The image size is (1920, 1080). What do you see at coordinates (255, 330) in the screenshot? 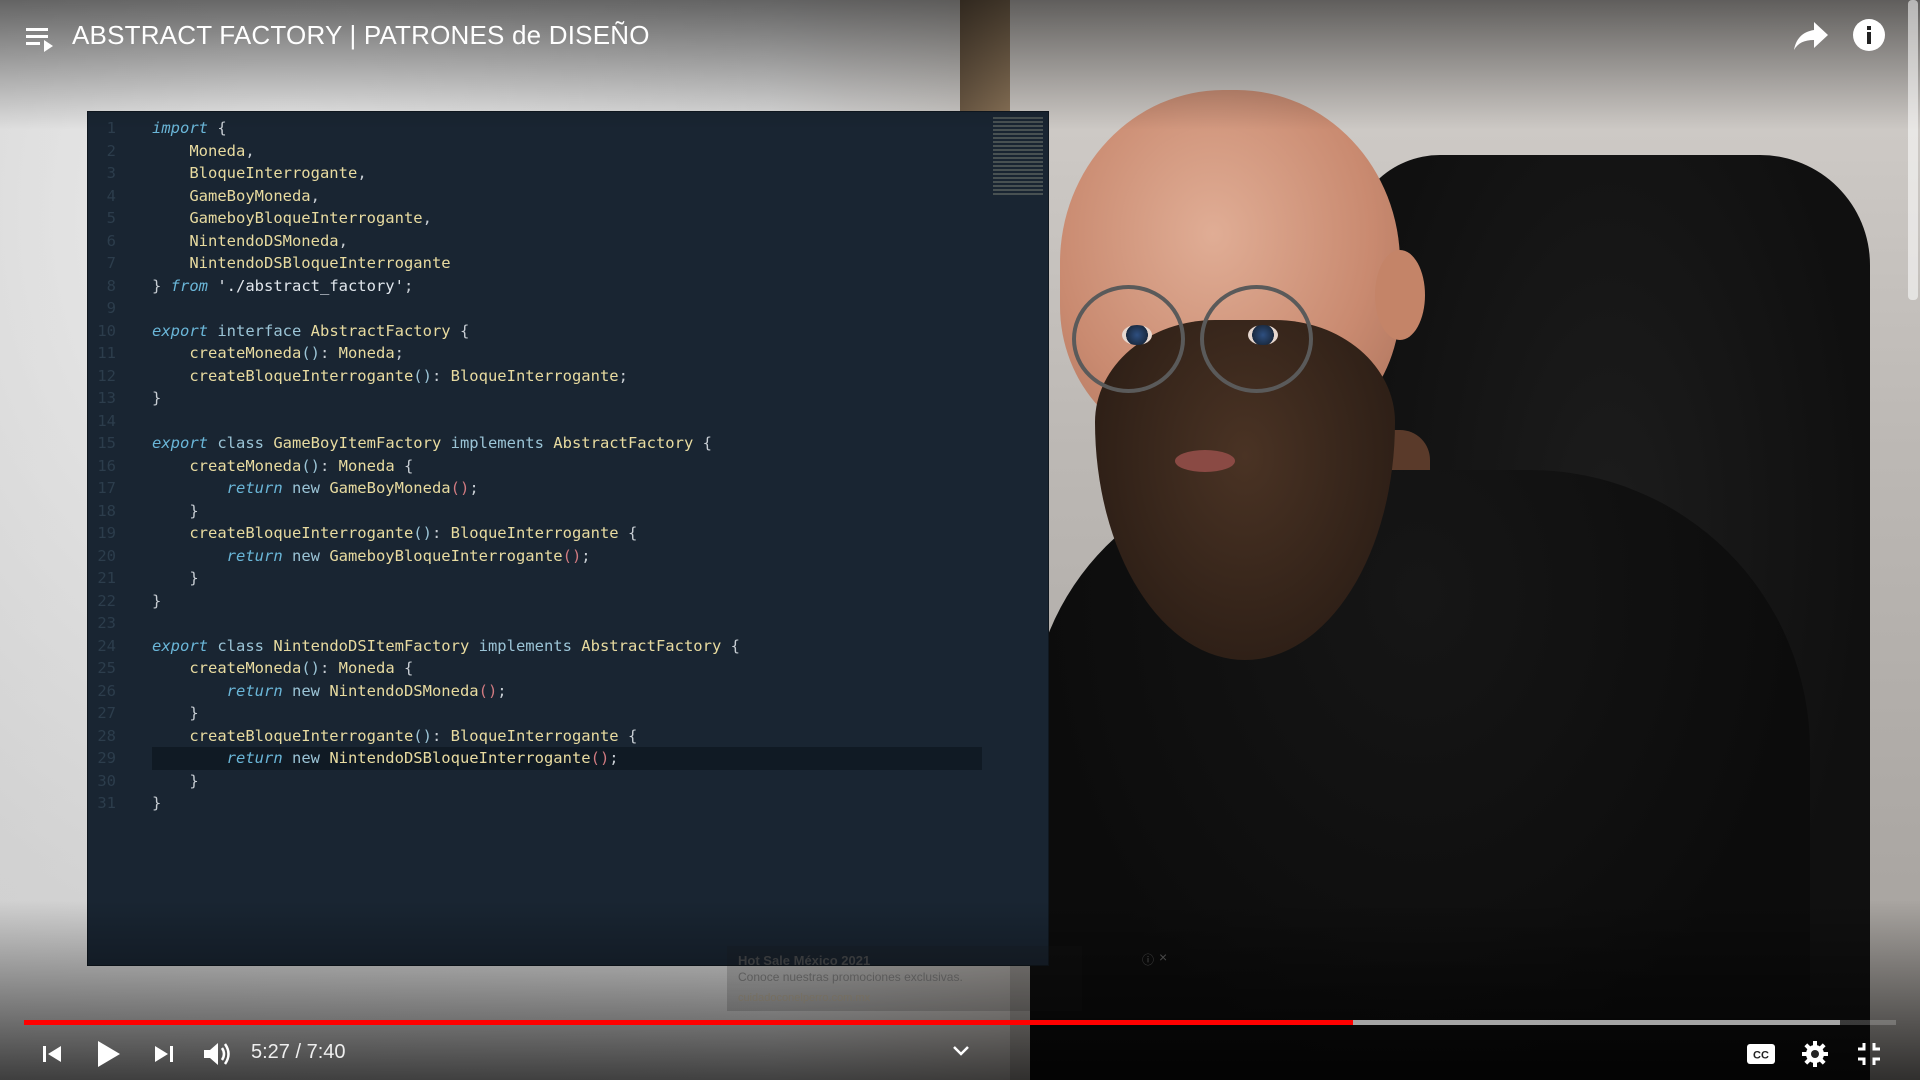
I see `code-token: interface` at bounding box center [255, 330].